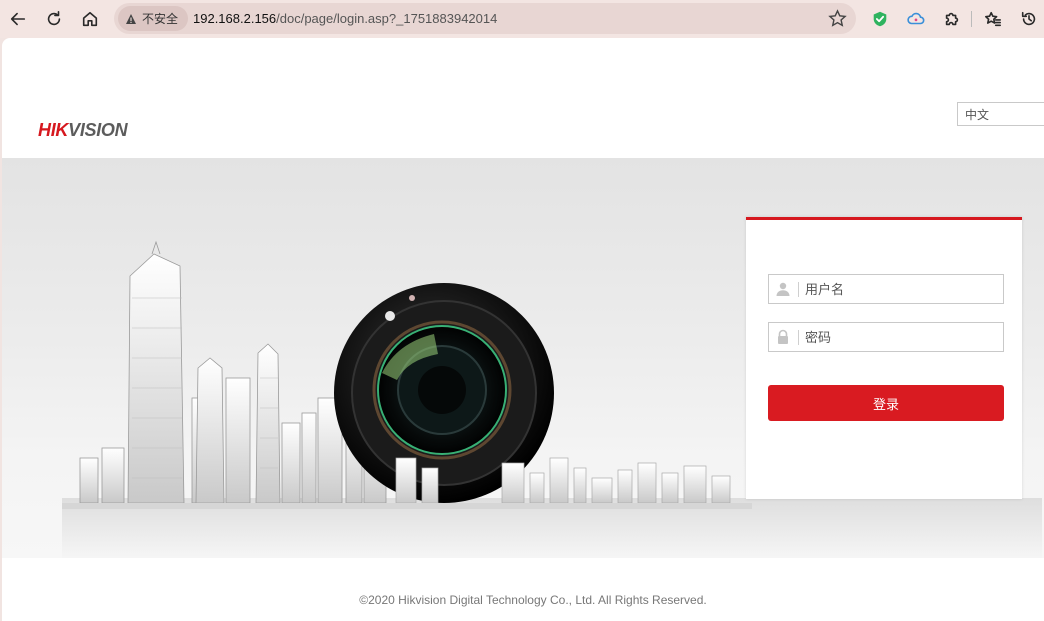  I want to click on url-host: 192.168.2.156, so click(235, 18).